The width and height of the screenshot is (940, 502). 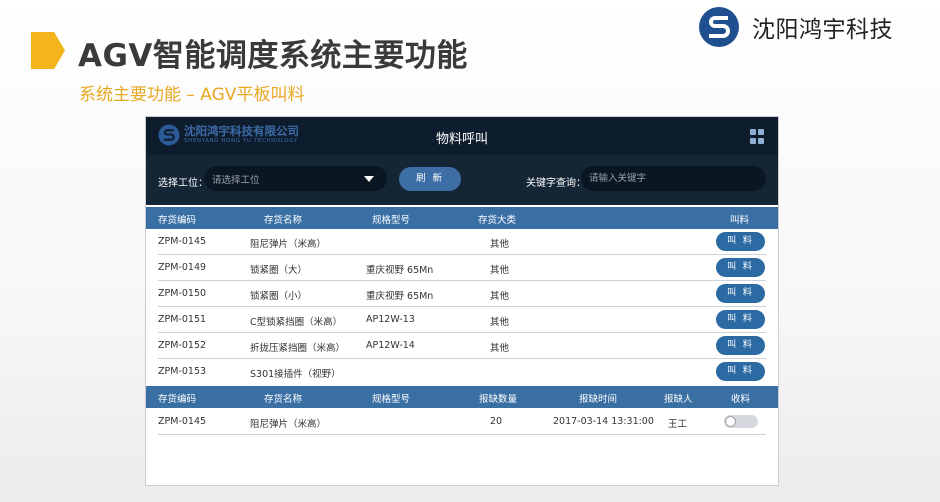 I want to click on keyword-search, so click(x=673, y=178).